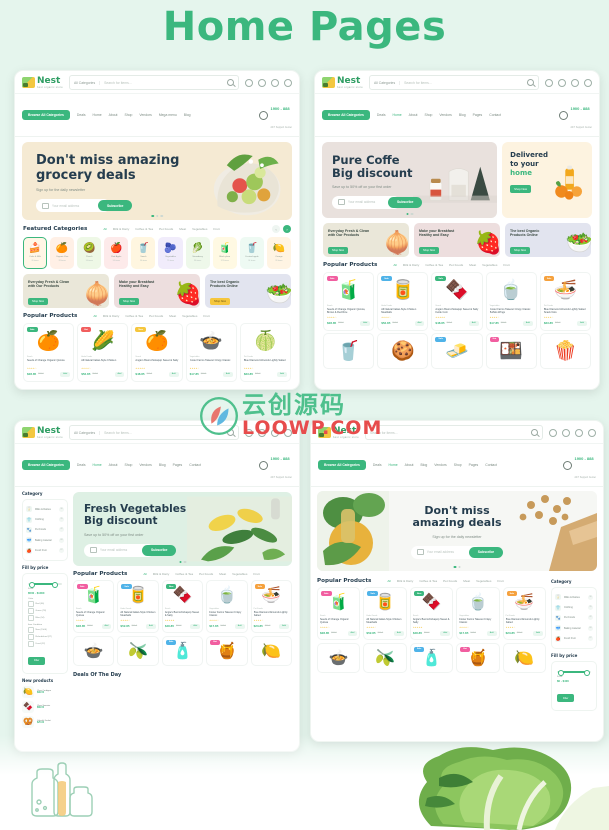 This screenshot has height=830, width=609. I want to click on nav-about-4: About, so click(409, 465).